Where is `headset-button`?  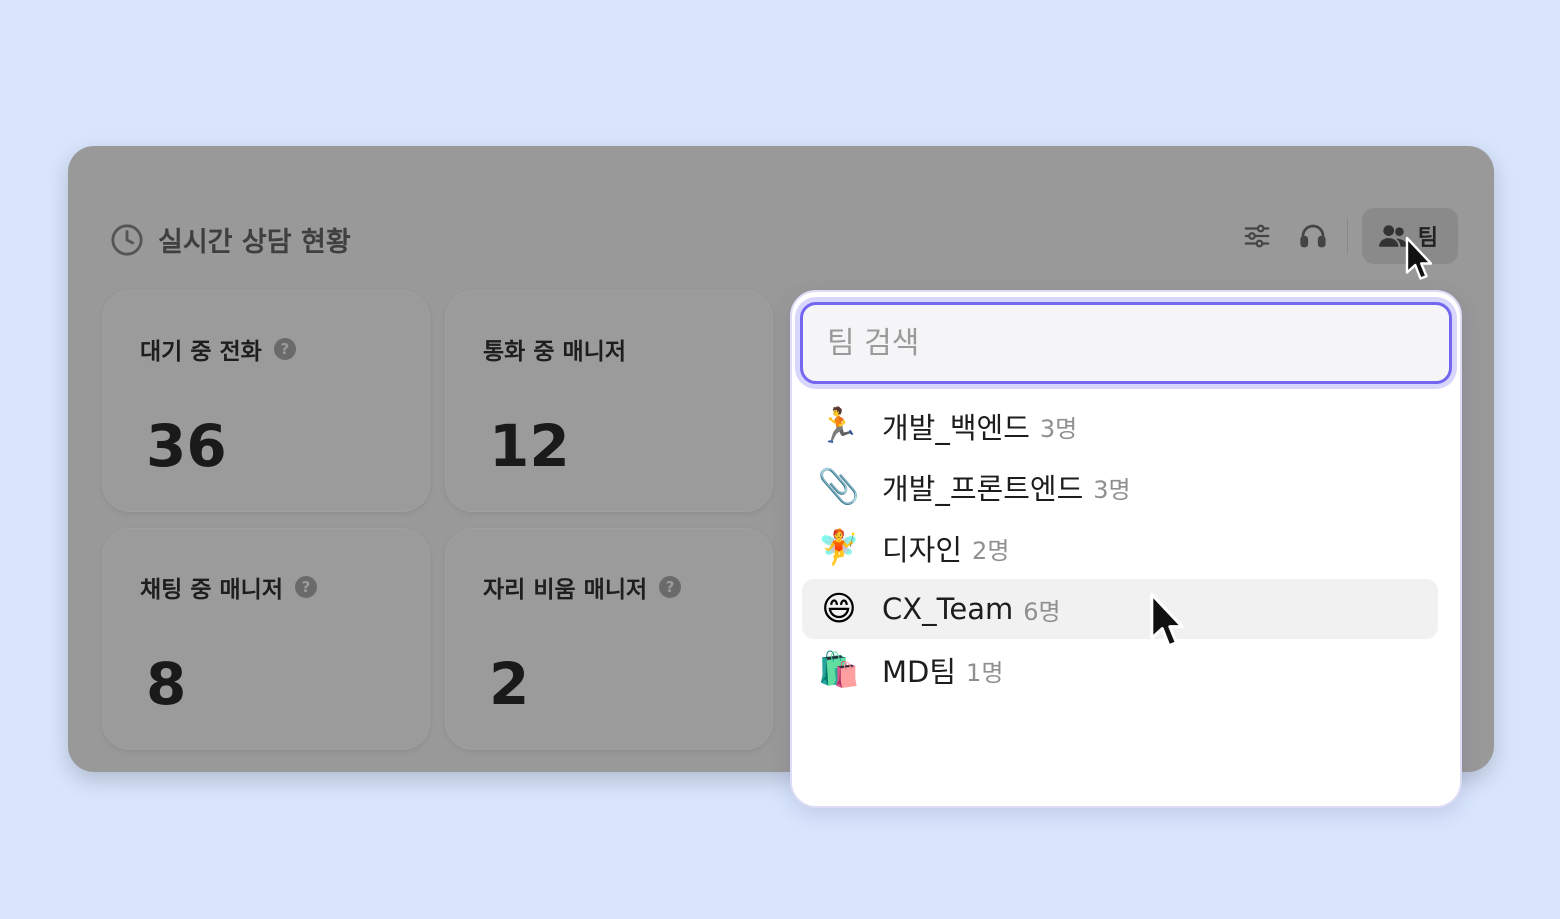
headset-button is located at coordinates (1313, 236).